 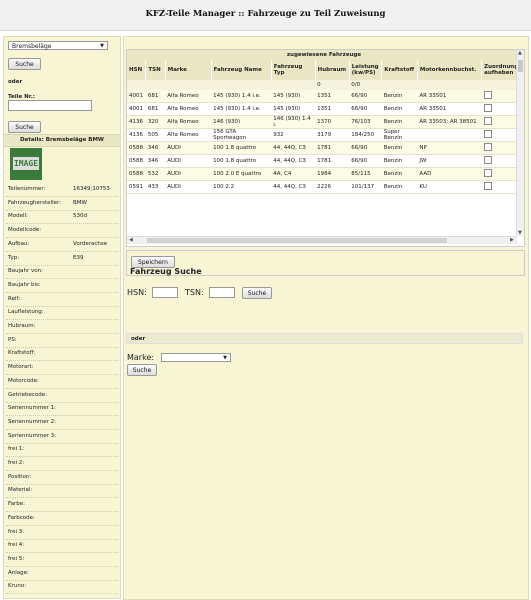 What do you see at coordinates (91, 189) in the screenshot?
I see `detail-field-value: 16349;10753` at bounding box center [91, 189].